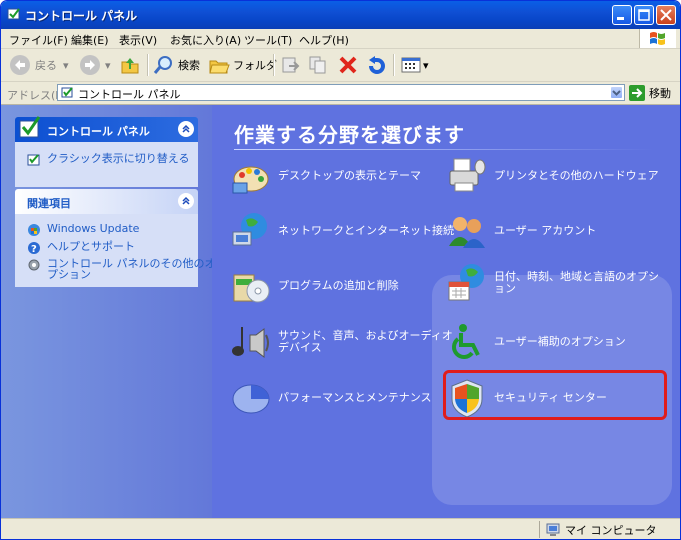 The width and height of the screenshot is (681, 540). Describe the element at coordinates (666, 15) in the screenshot. I see `close-button` at that location.